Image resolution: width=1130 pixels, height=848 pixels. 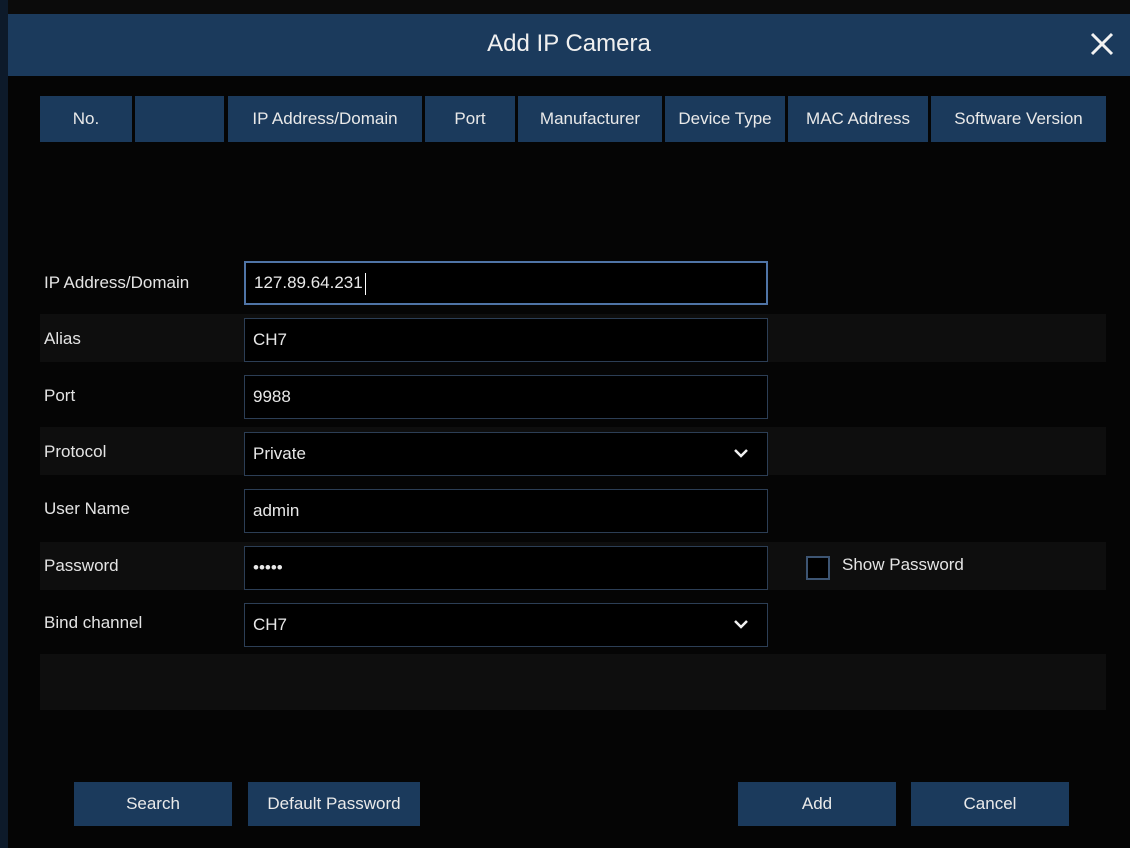 What do you see at coordinates (279, 453) in the screenshot?
I see `protocol-value: Private` at bounding box center [279, 453].